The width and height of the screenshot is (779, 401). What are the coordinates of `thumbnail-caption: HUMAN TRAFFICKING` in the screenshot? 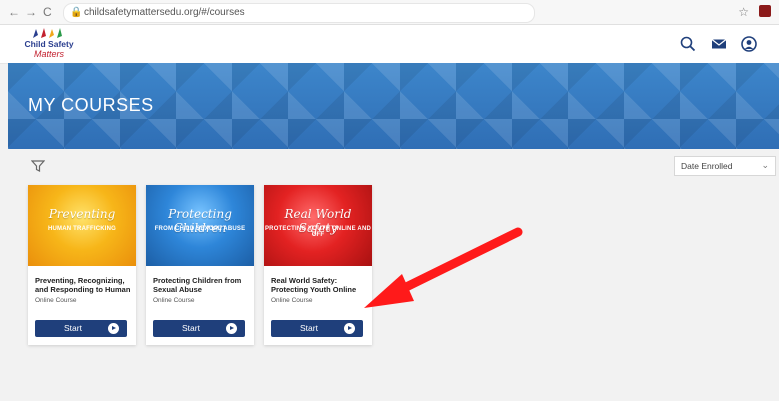 It's located at (82, 229).